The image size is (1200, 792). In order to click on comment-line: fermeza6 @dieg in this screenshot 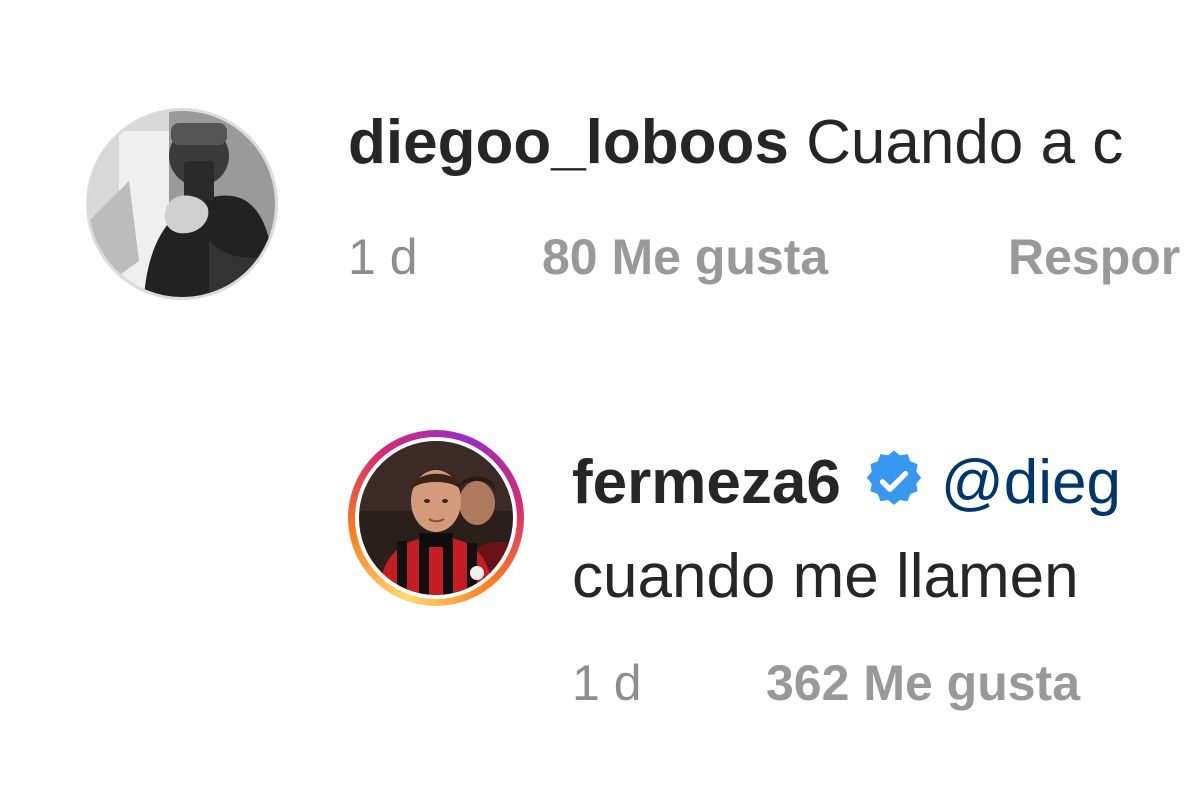, I will do `click(846, 485)`.